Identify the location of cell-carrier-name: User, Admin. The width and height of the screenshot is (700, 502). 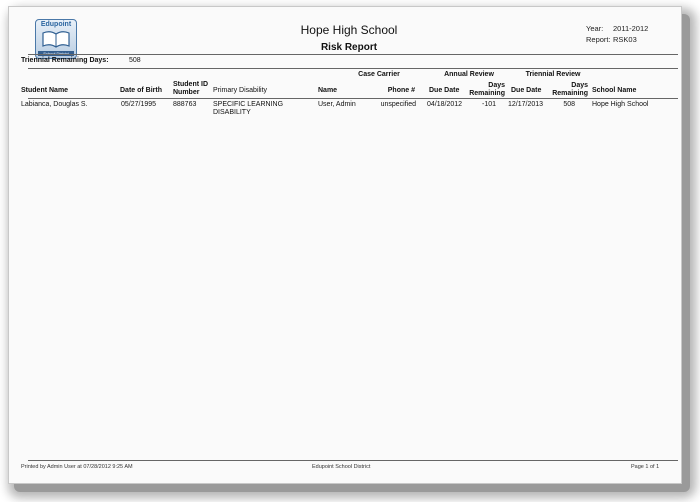
(337, 104).